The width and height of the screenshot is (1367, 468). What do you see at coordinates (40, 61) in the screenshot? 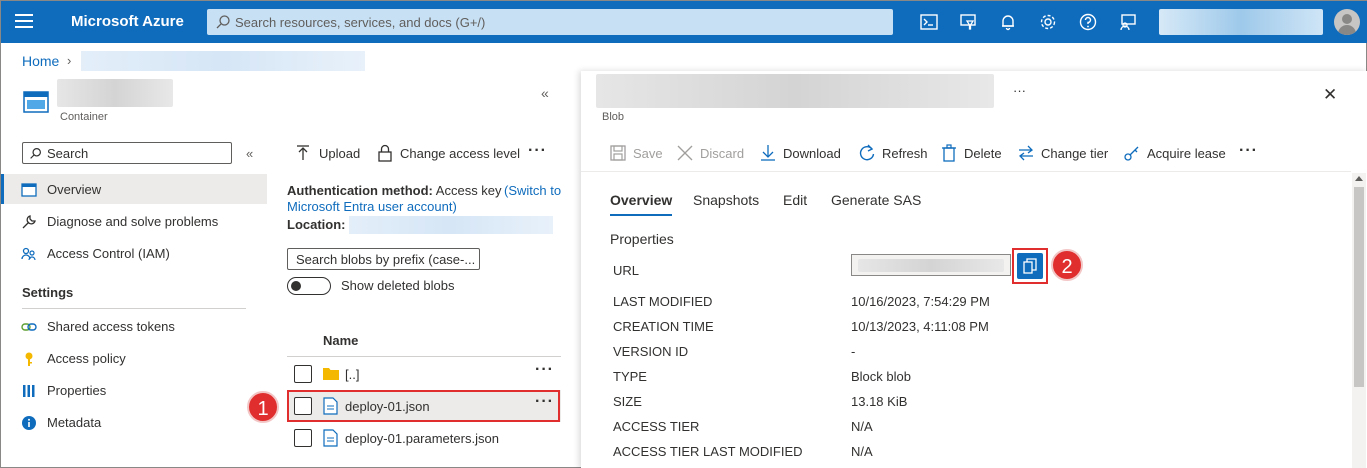
I see `breadcrumb-home: Home` at bounding box center [40, 61].